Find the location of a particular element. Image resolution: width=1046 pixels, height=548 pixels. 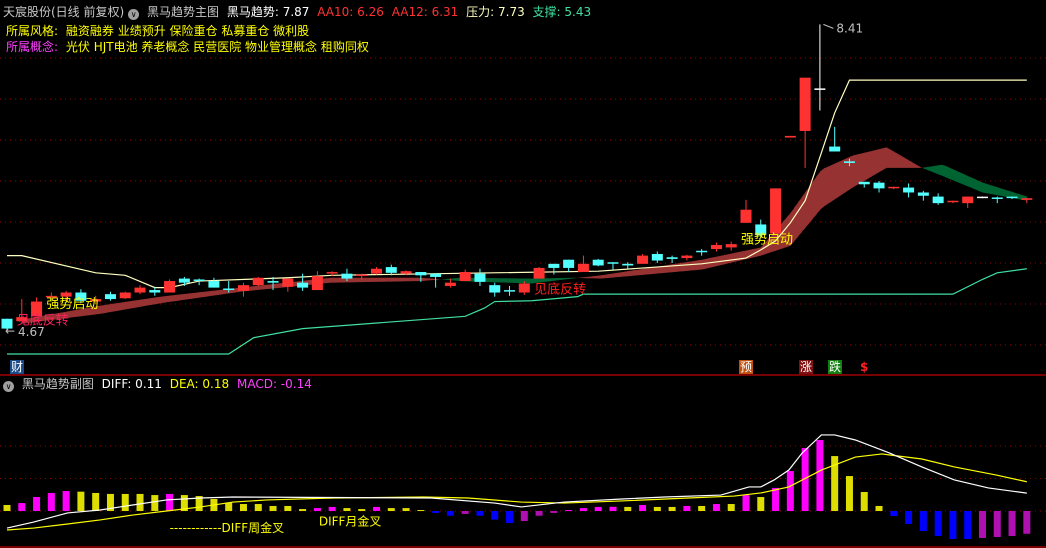

finance-badge: 财 is located at coordinates (17, 367).